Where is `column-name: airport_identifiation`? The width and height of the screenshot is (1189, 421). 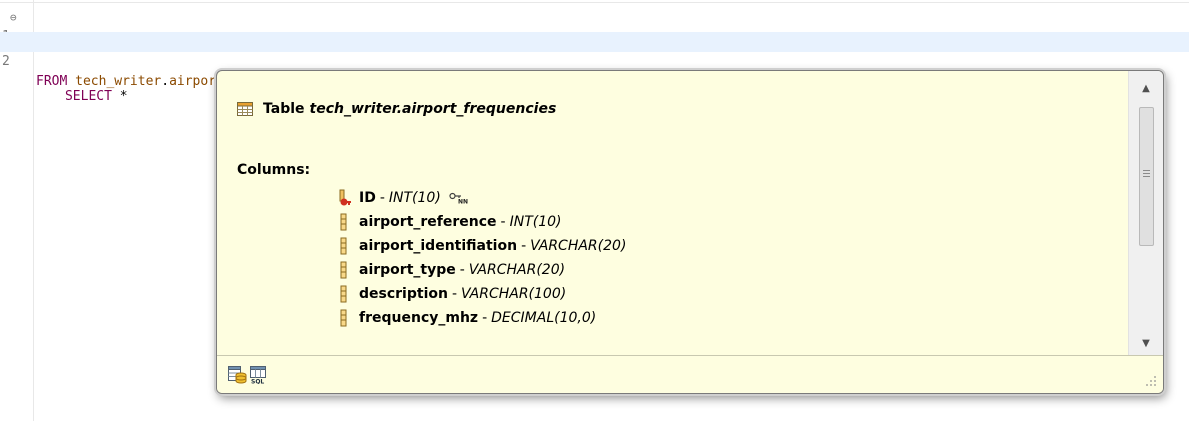
column-name: airport_identifiation is located at coordinates (438, 246).